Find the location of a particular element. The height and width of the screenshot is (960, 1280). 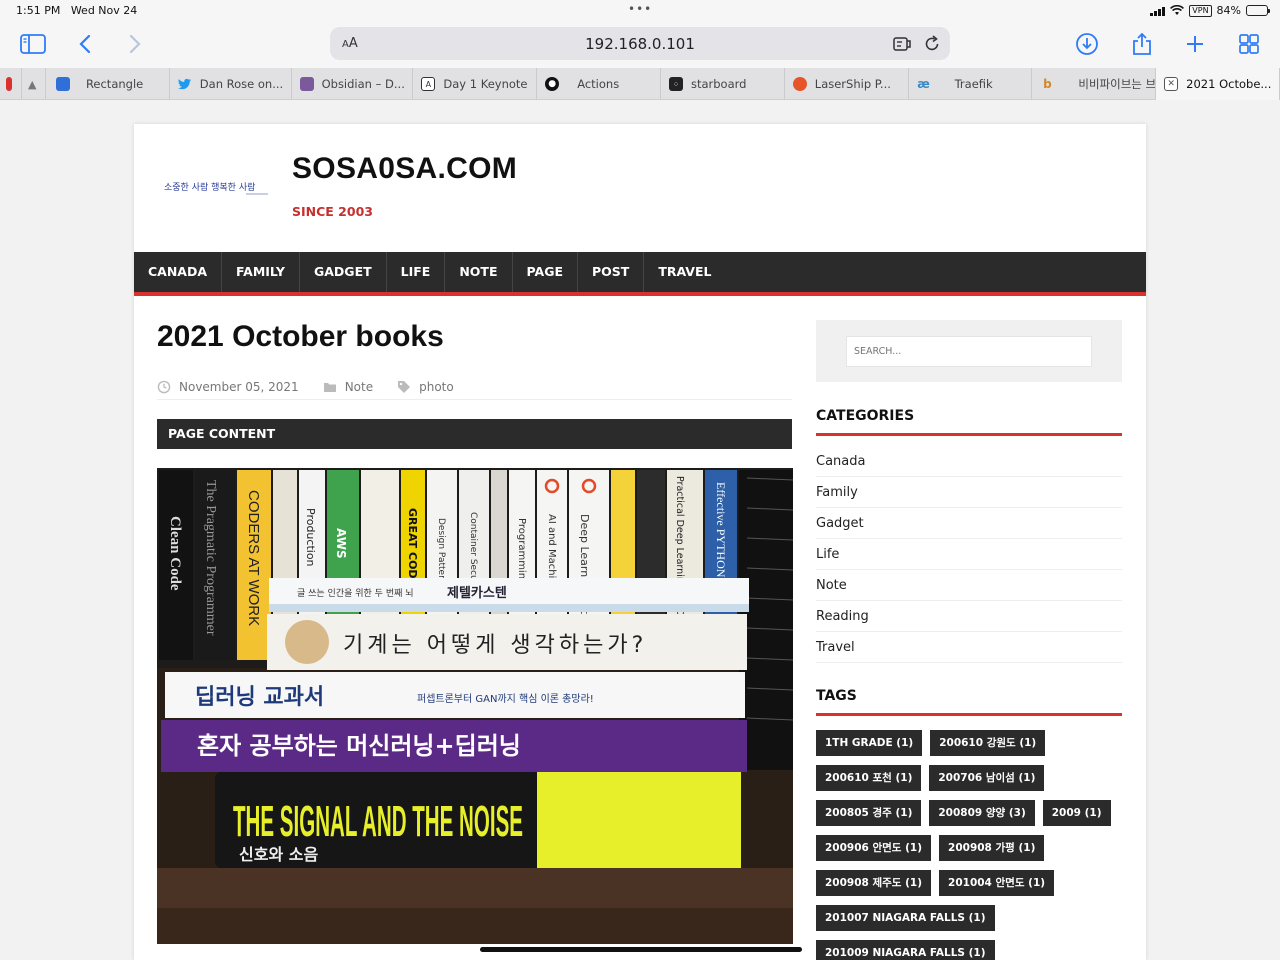

nav-item-note: NOTE is located at coordinates (479, 272).